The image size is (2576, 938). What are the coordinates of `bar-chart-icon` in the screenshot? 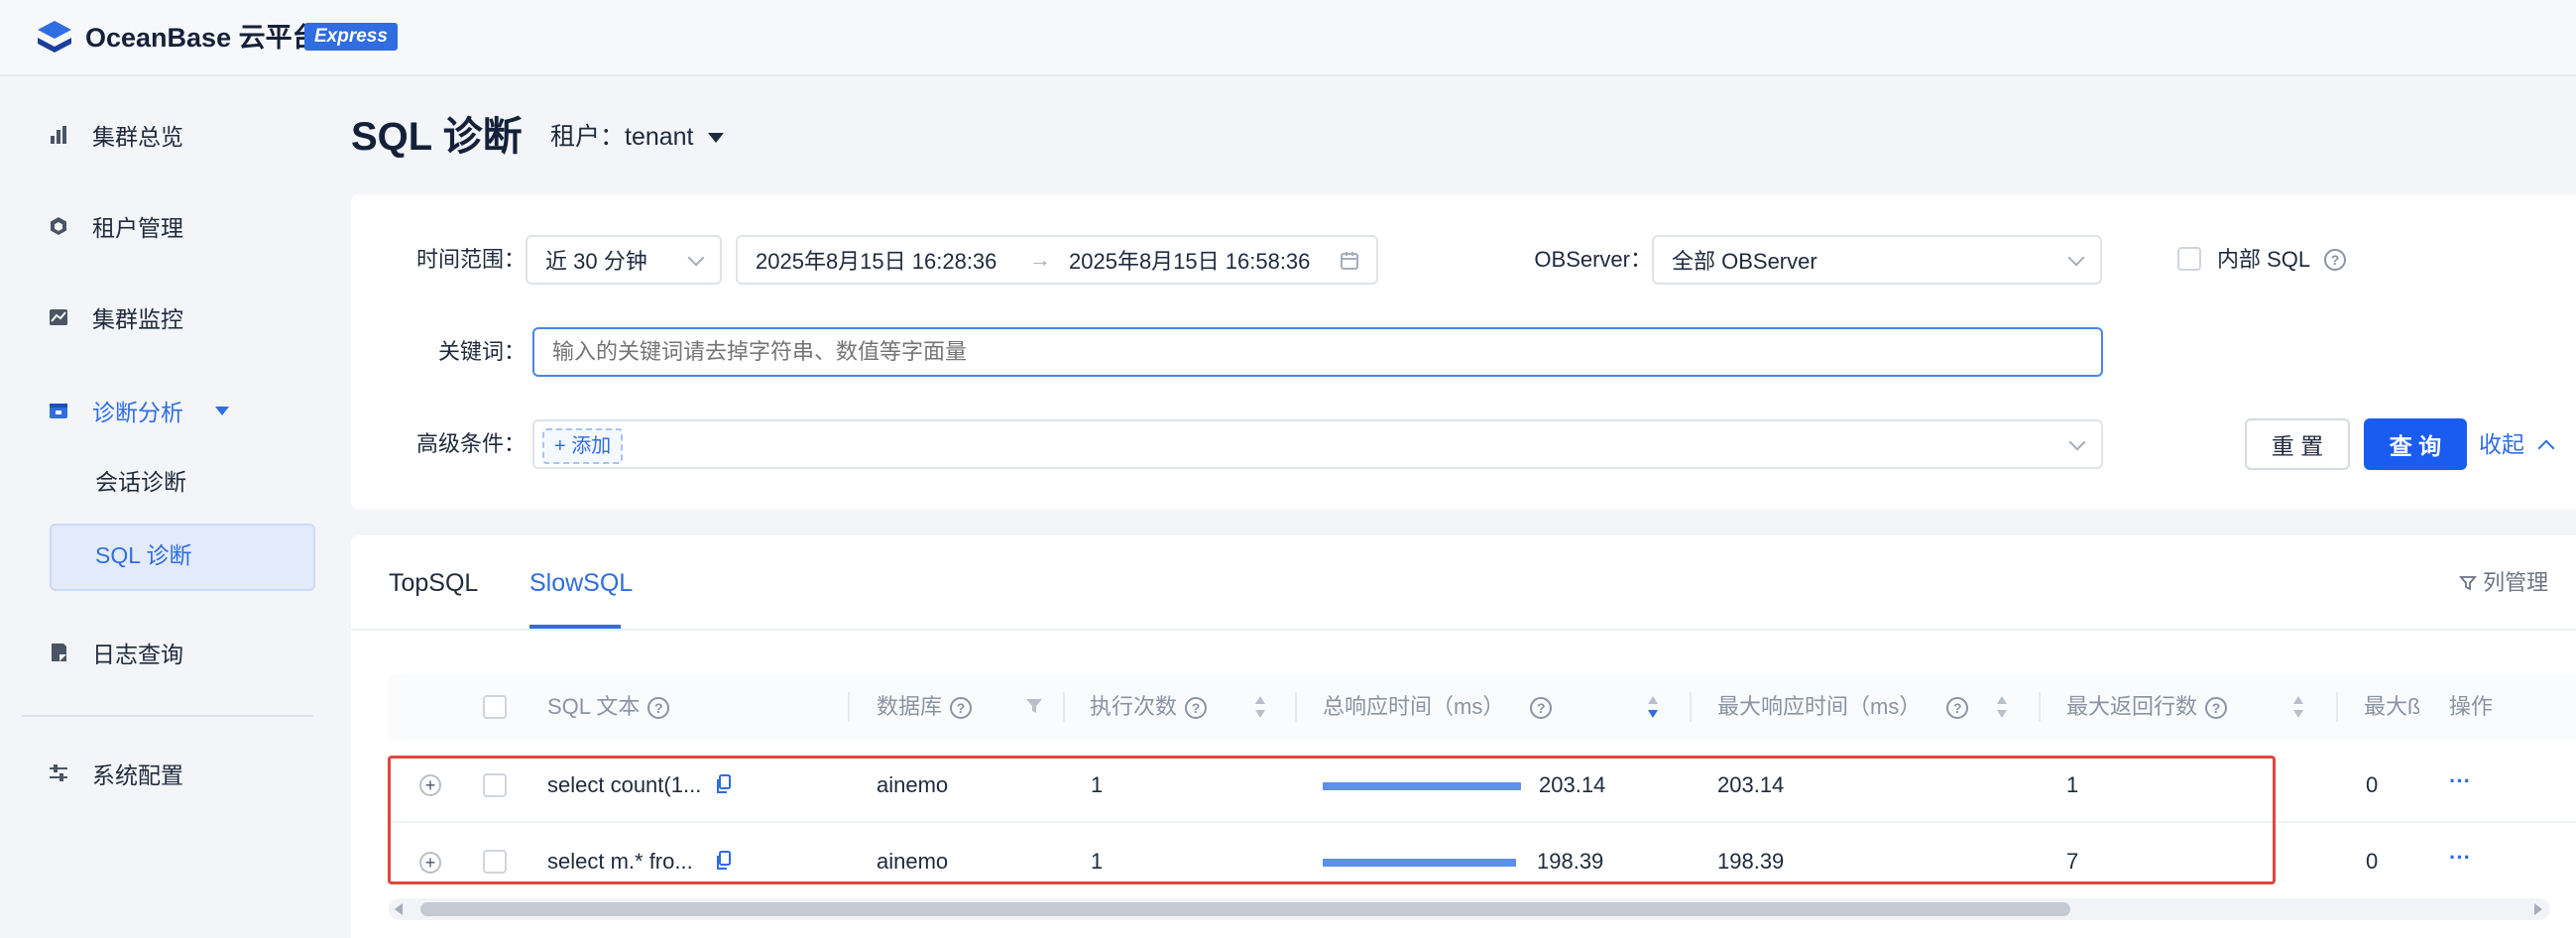 It's located at (58, 135).